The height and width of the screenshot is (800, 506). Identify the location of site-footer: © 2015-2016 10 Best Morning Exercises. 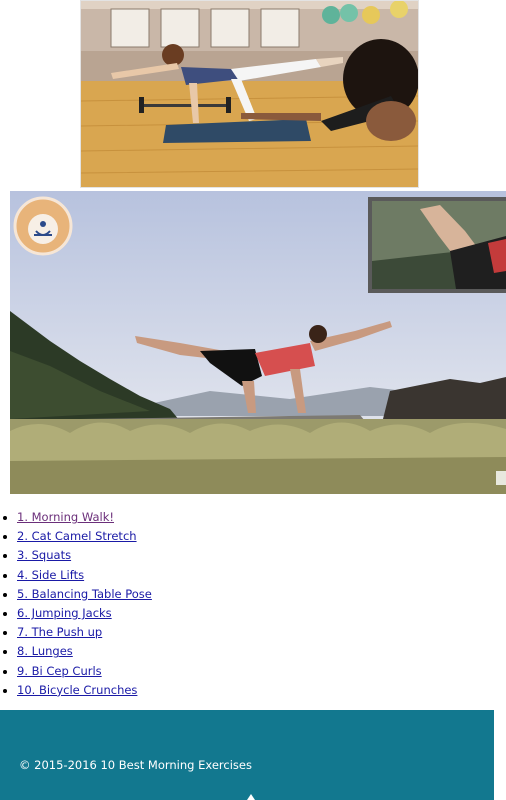
(247, 755).